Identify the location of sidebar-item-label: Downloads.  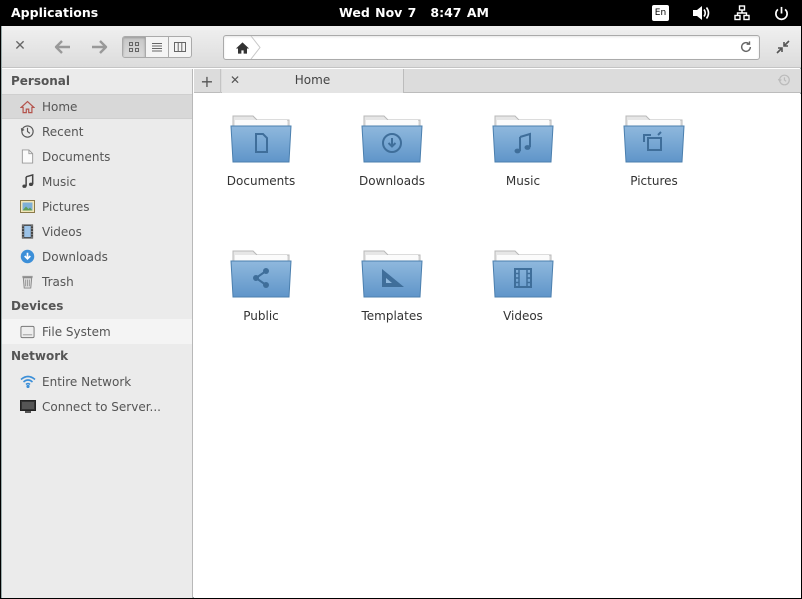
(75, 256).